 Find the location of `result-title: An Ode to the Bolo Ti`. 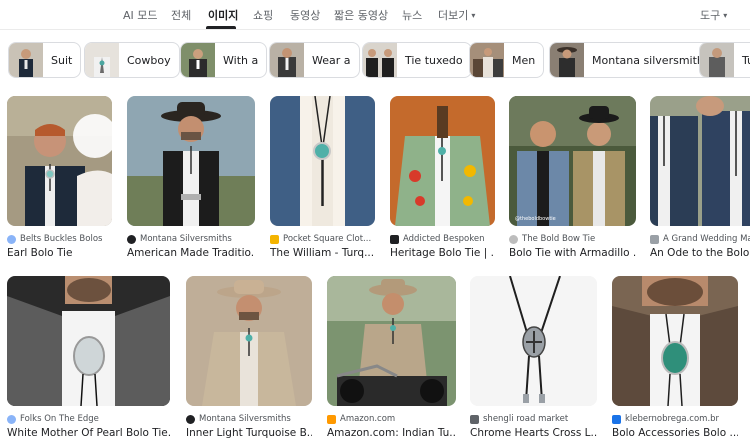

result-title: An Ode to the Bolo Ti is located at coordinates (700, 253).